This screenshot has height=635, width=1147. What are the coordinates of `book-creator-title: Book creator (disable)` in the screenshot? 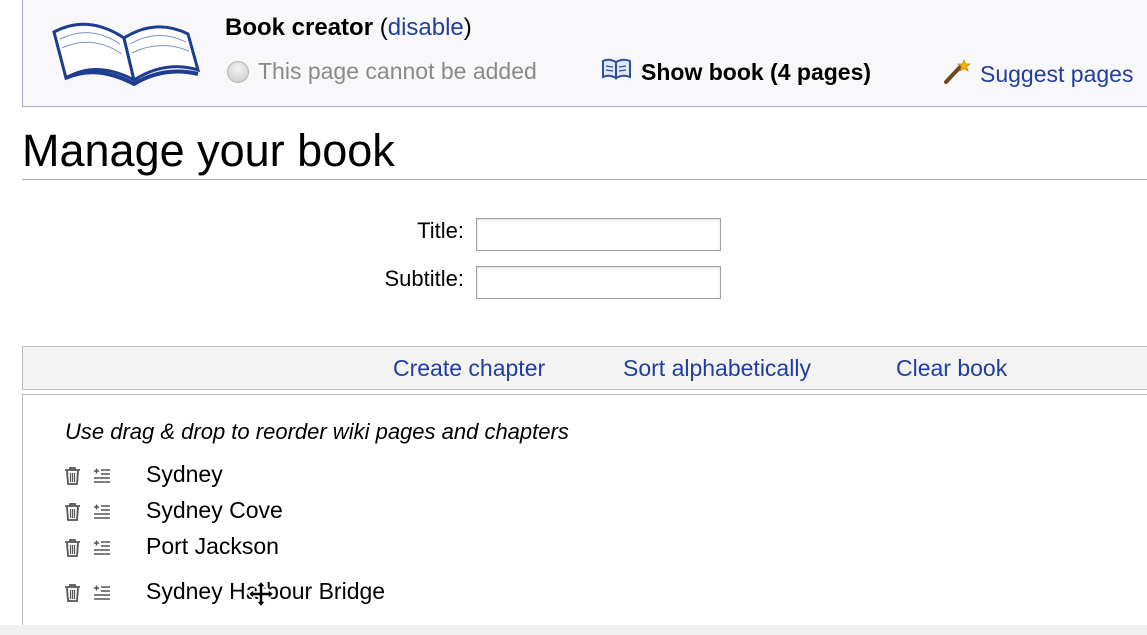 It's located at (348, 28).